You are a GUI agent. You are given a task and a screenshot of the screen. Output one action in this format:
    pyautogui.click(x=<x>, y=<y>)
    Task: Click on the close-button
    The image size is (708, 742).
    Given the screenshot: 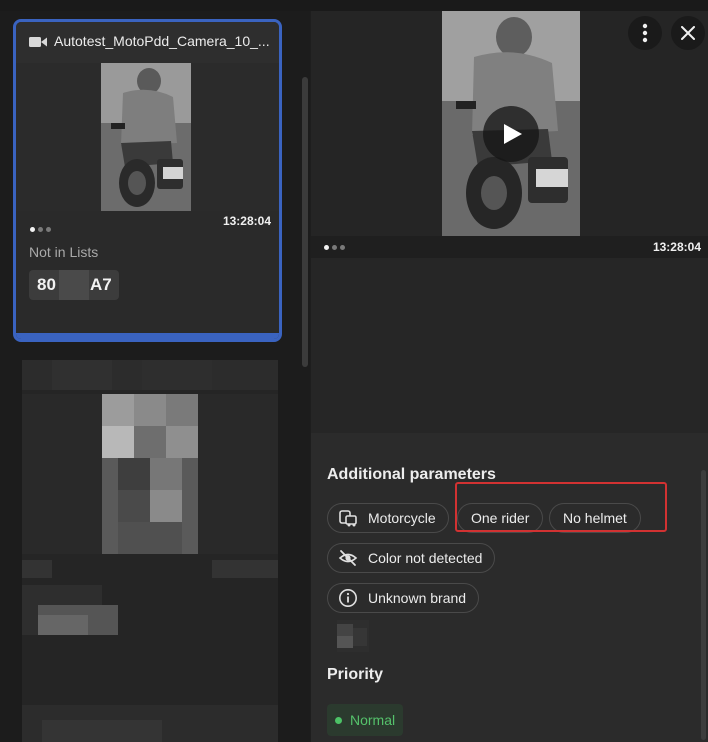 What is the action you would take?
    pyautogui.click(x=688, y=33)
    